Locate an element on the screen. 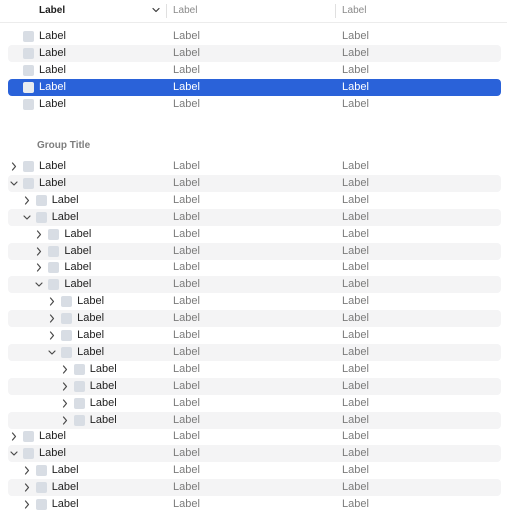 This screenshot has height=512, width=507. column-header-2-label: Label is located at coordinates (185, 10).